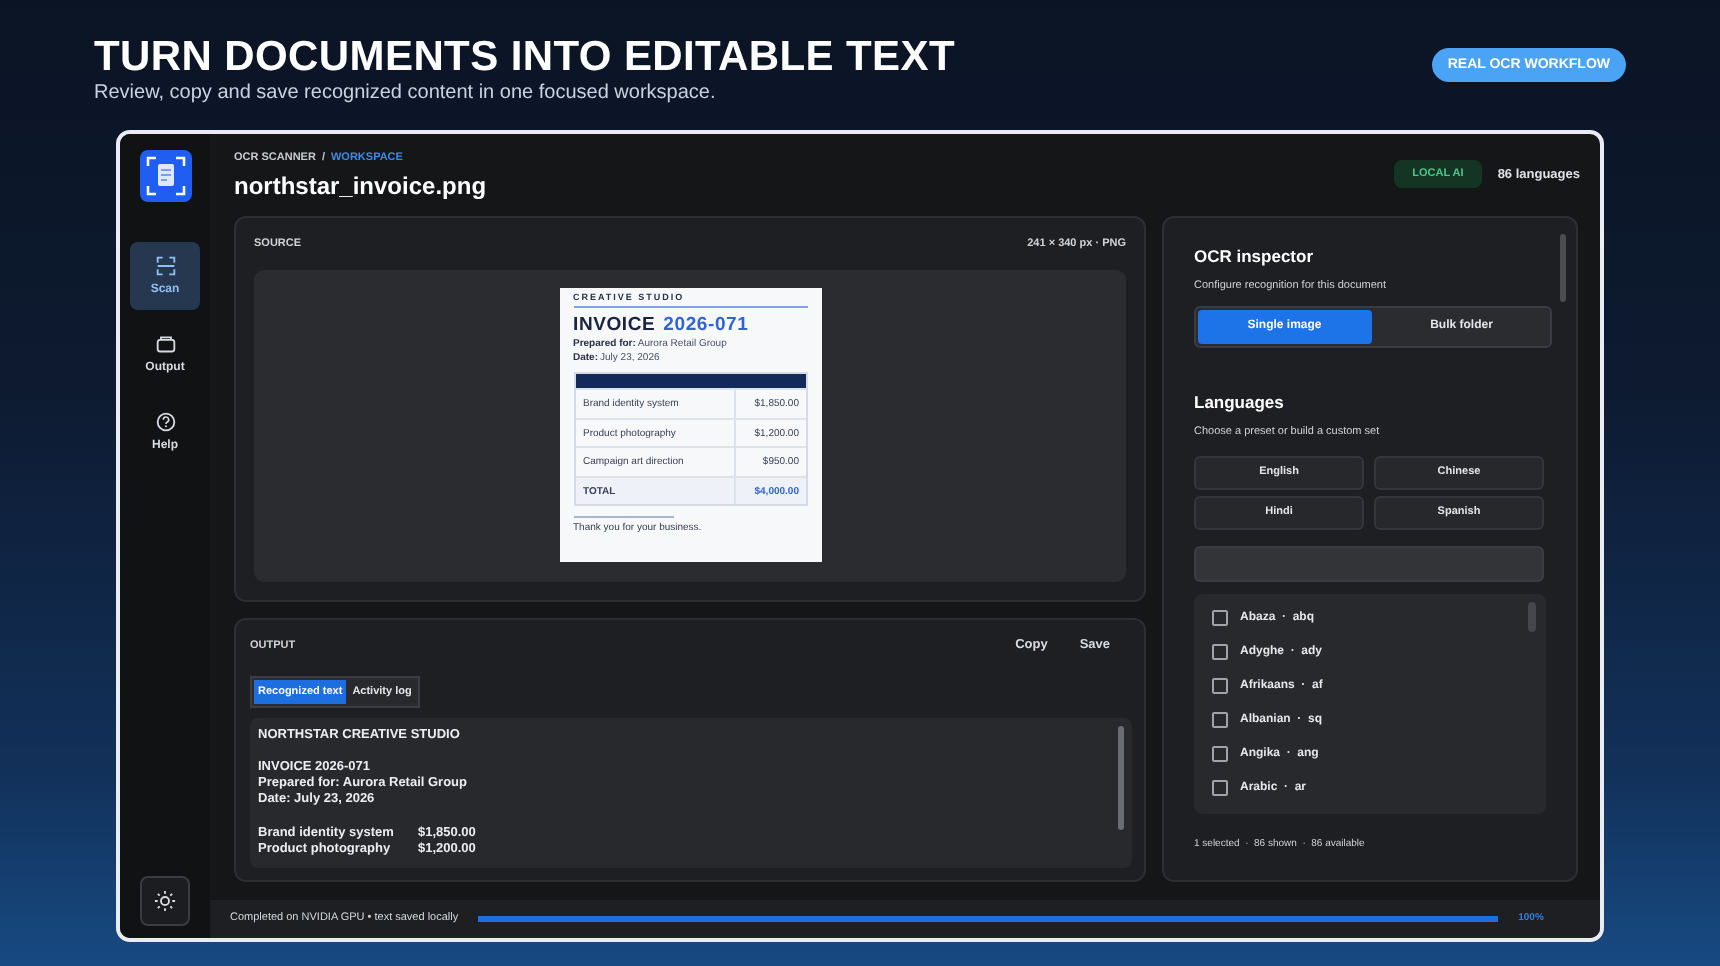  I want to click on scan-icon, so click(165, 266).